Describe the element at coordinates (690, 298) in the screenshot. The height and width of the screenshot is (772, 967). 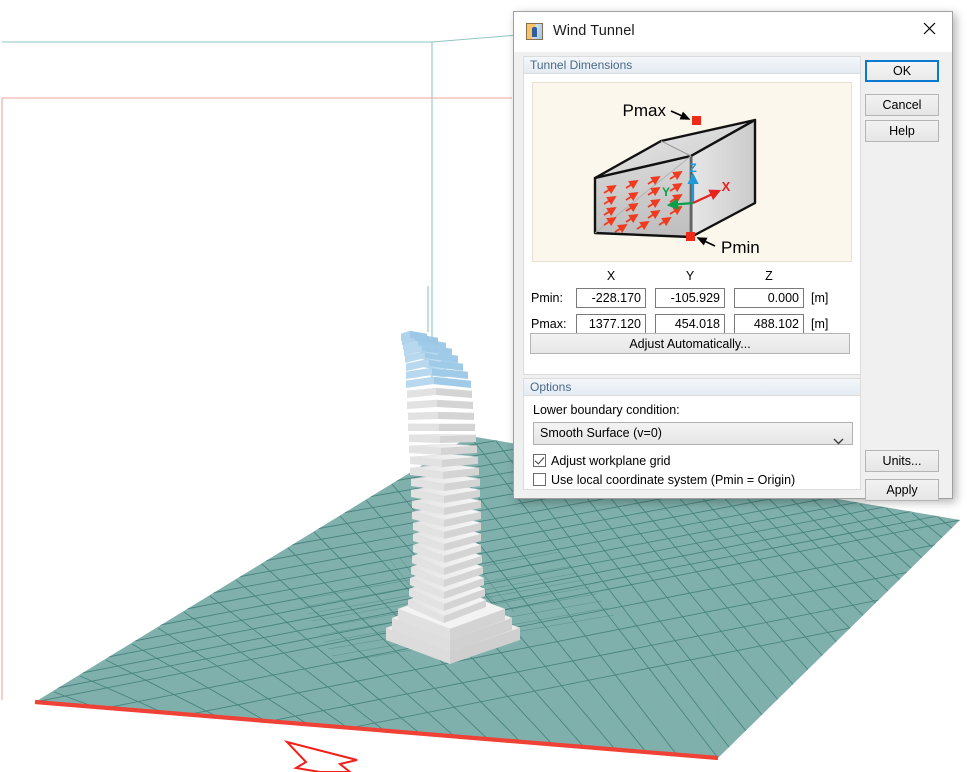
I see `pmin-y-input` at that location.